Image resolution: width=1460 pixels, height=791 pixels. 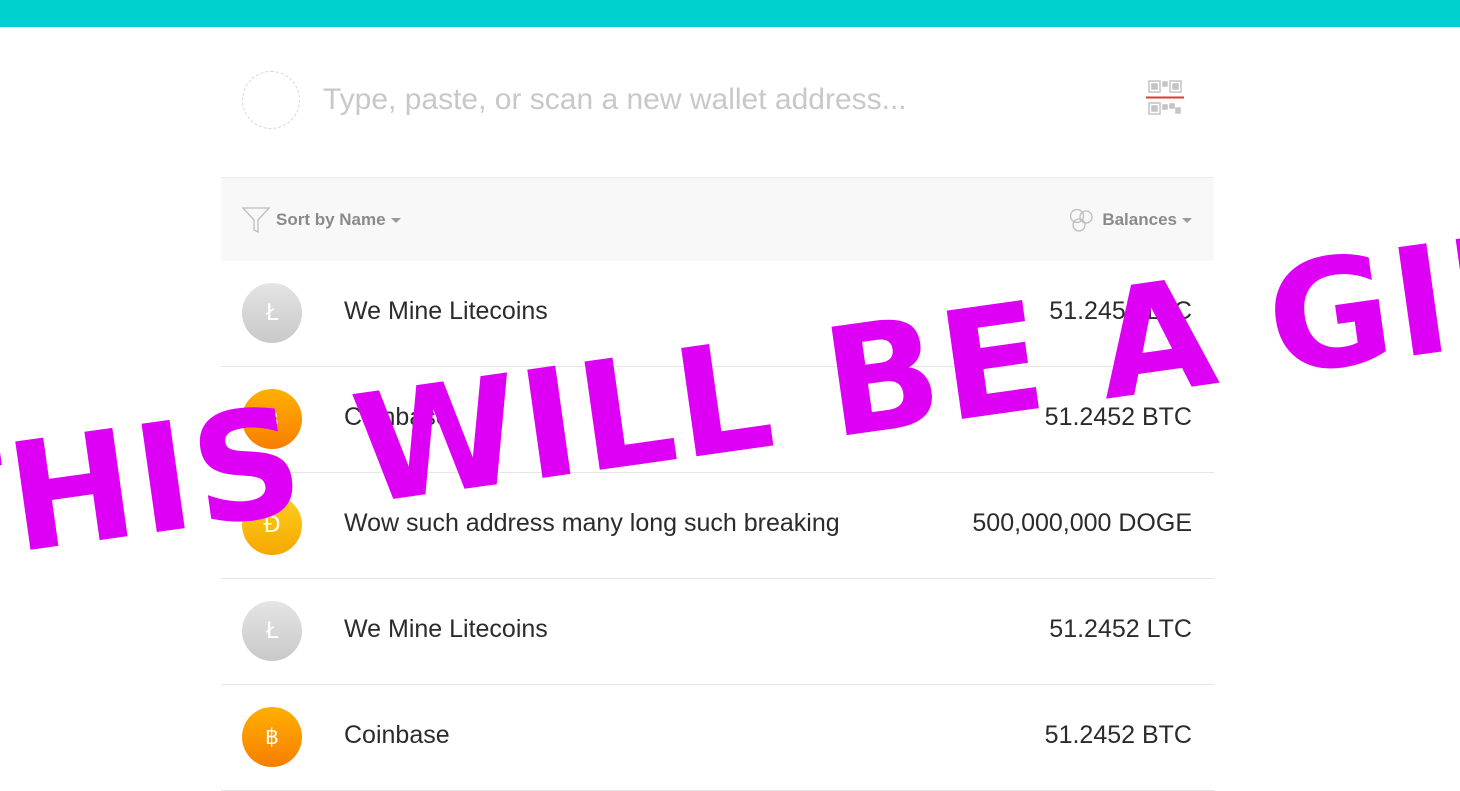 I want to click on wallet-name: Wow such address many long such breaking, so click(x=592, y=523).